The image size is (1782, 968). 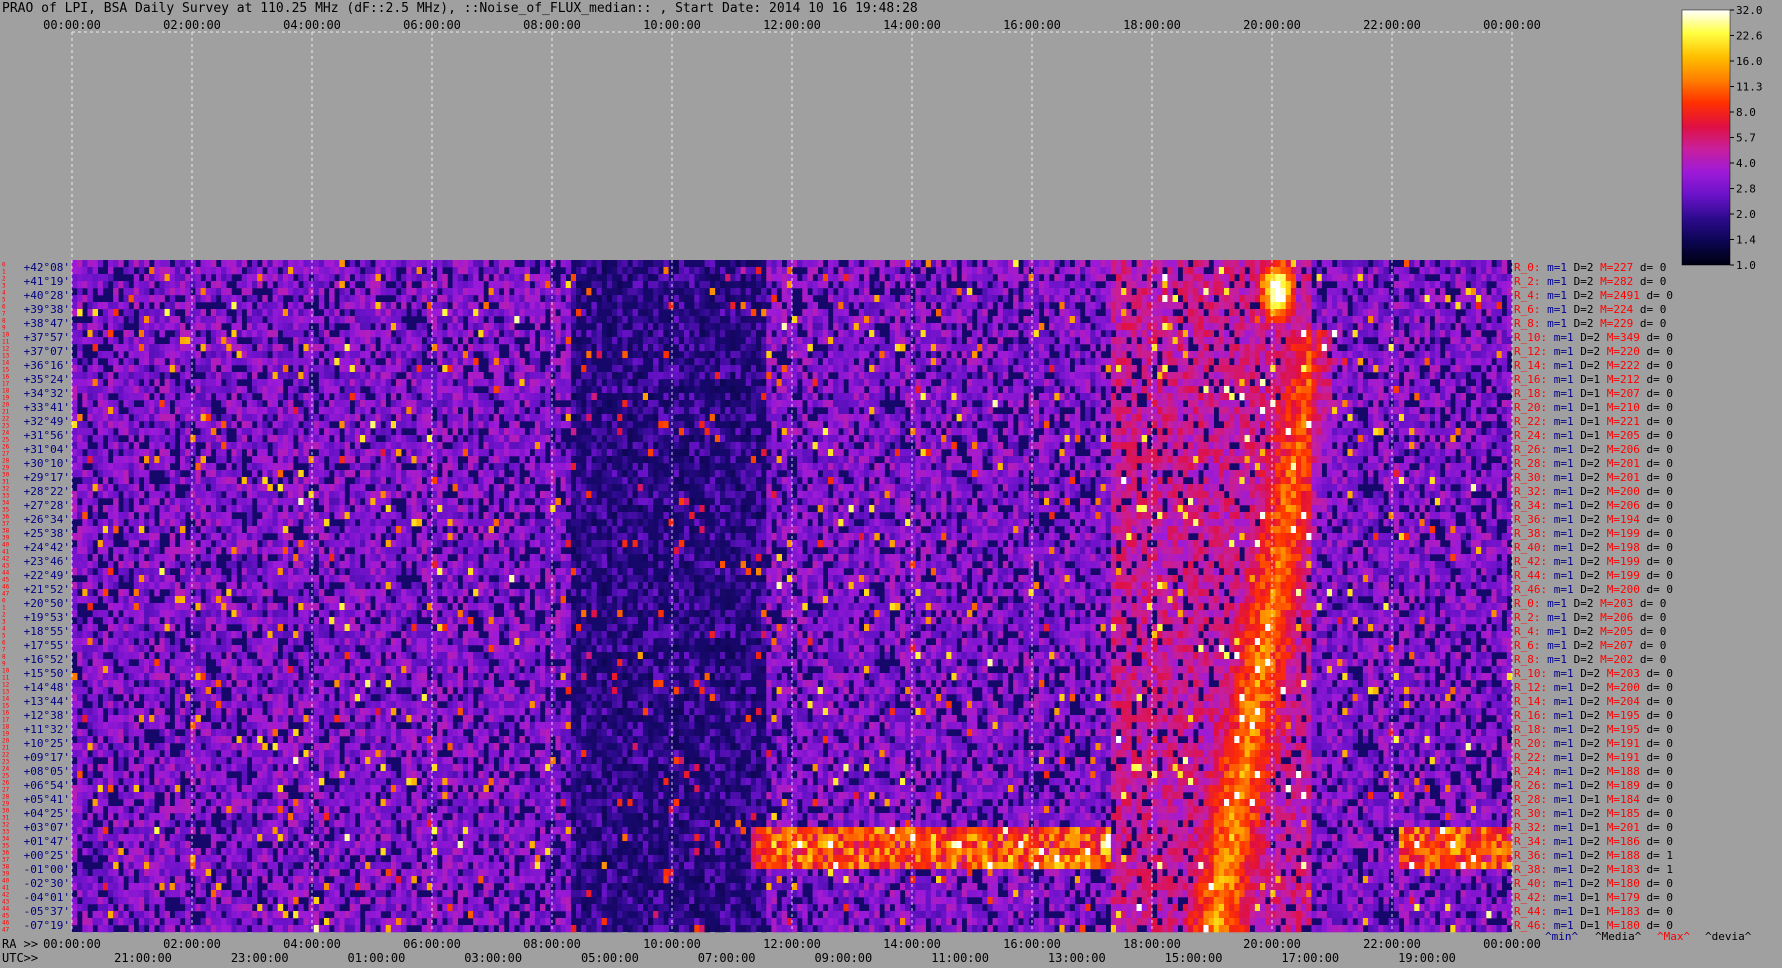 I want to click on row-stat-part: R_30:, so click(x=1530, y=813).